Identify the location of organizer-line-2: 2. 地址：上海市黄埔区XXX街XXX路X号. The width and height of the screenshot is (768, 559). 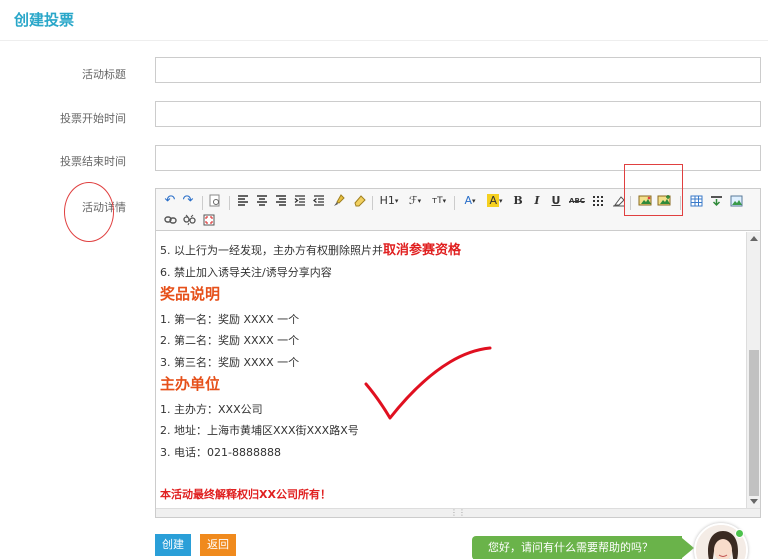
(259, 430).